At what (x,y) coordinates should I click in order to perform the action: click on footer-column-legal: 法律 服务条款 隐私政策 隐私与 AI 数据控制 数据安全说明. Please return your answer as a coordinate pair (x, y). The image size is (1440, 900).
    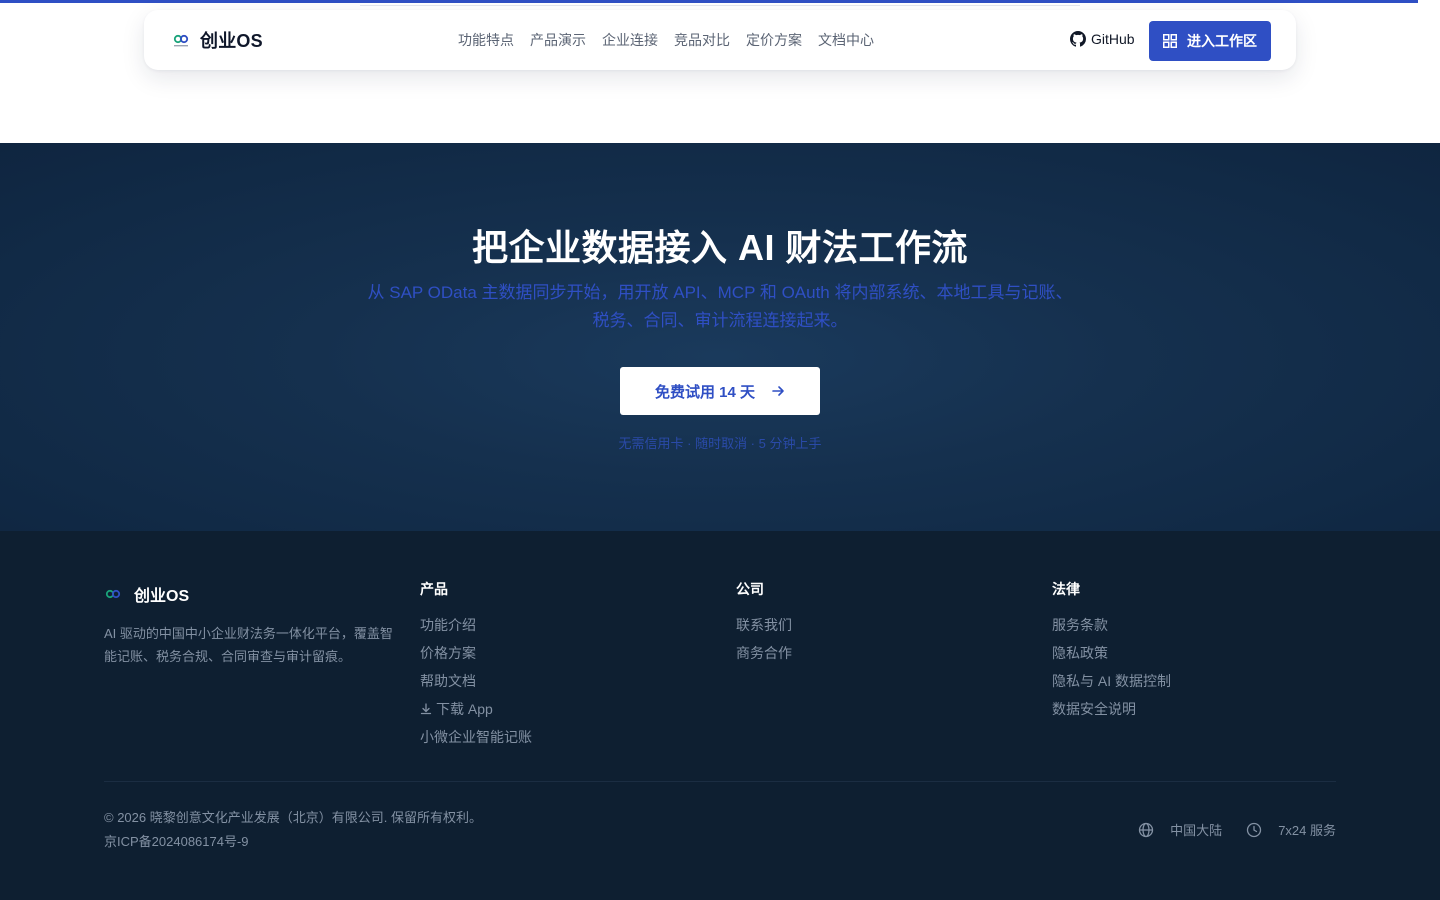
    Looking at the image, I should click on (1111, 652).